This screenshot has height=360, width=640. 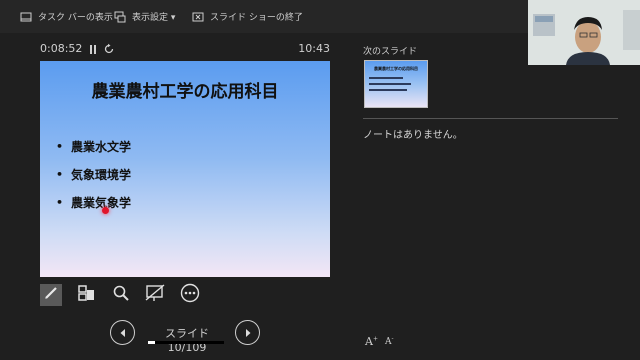 I want to click on increase-font-icon: A+, so click(x=371, y=341).